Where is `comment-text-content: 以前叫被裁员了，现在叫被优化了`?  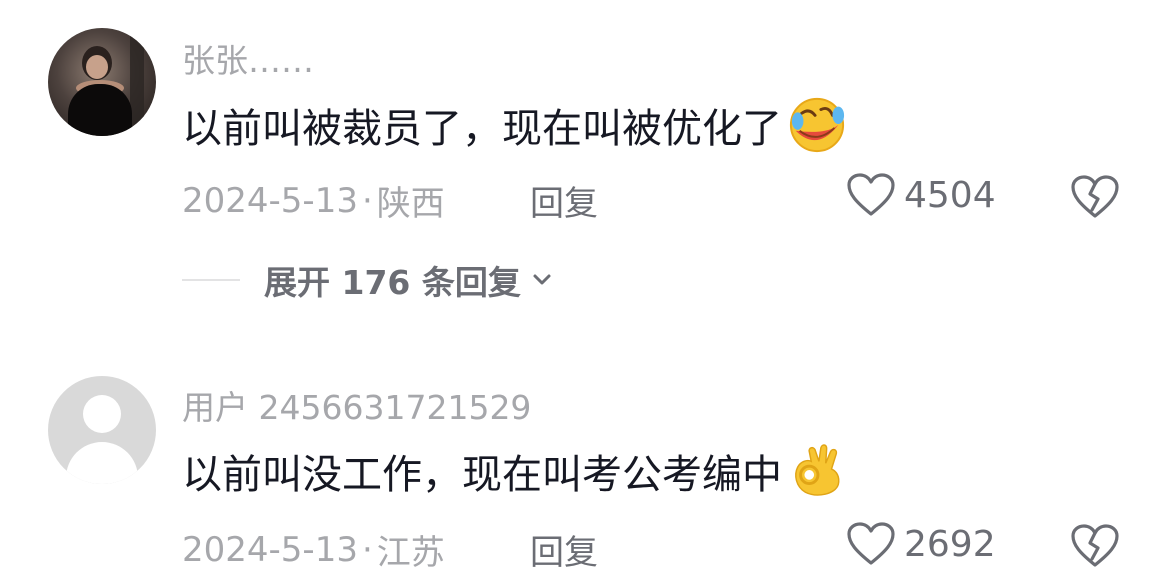
comment-text-content: 以前叫被裁员了，现在叫被优化了 is located at coordinates (482, 129).